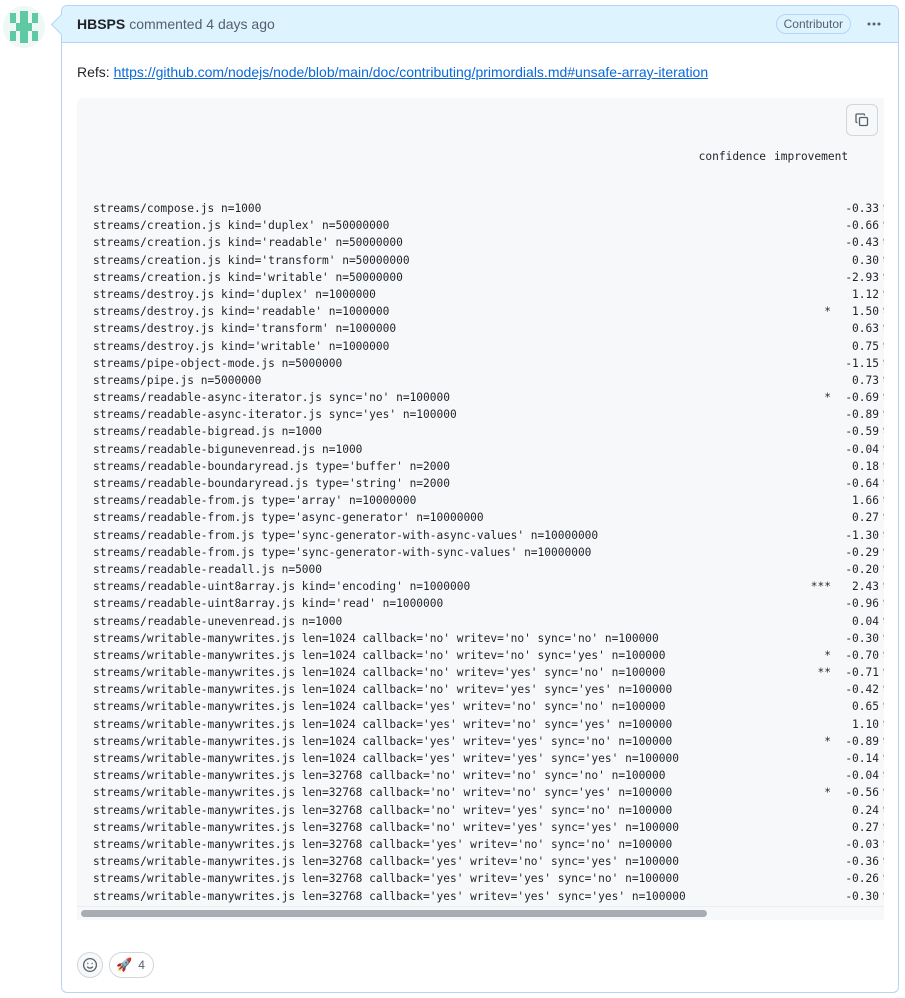  I want to click on reaction-rocket: 🚀 4, so click(131, 965).